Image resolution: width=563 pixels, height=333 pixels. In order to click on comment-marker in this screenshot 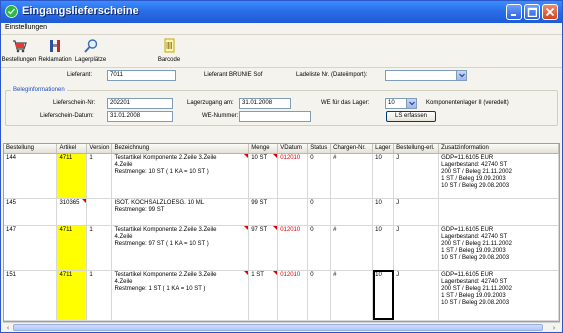, I will do `click(246, 272)`.